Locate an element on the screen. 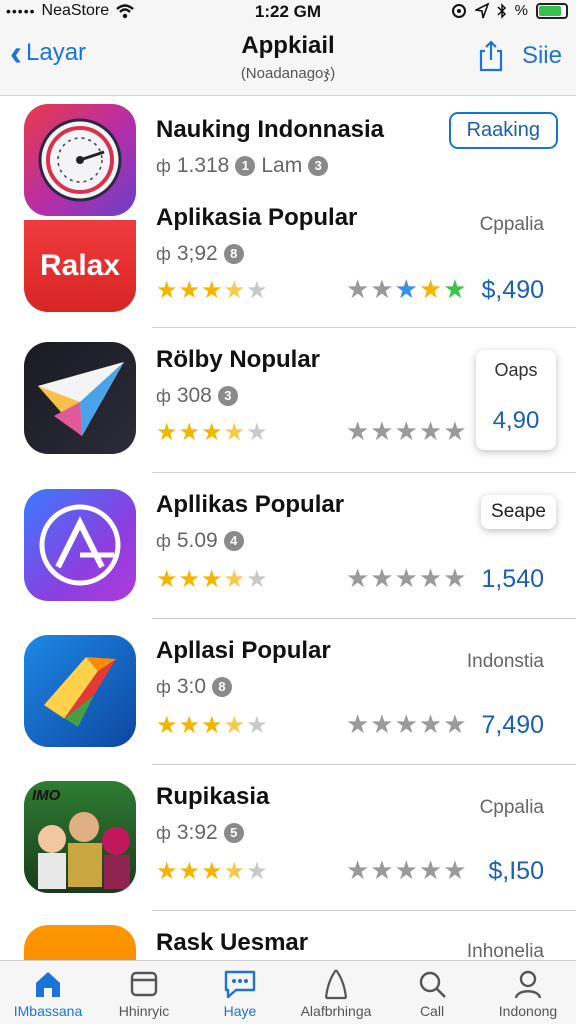 Image resolution: width=576 pixels, height=1024 pixels. tab-imbassana: IMbassana is located at coordinates (48, 992).